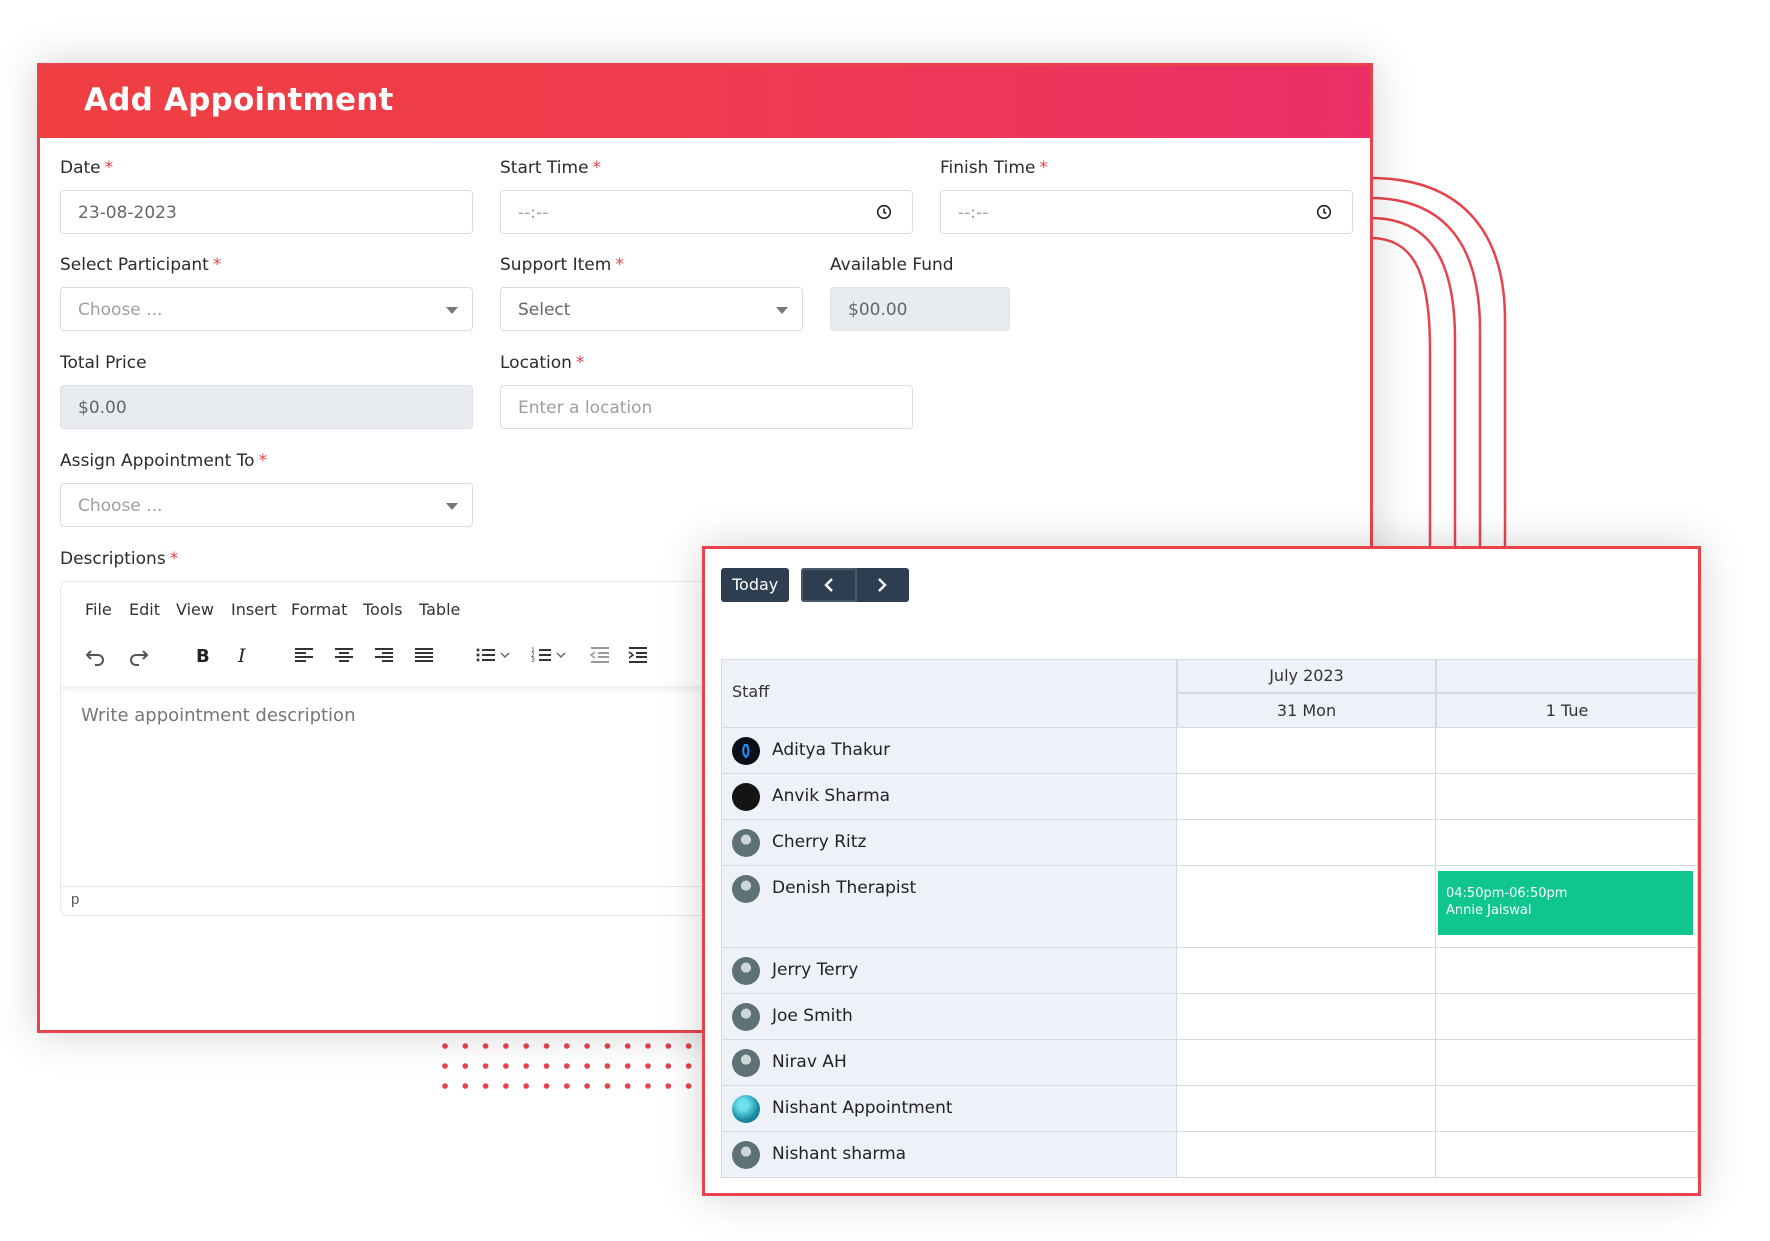 This screenshot has width=1770, height=1241. What do you see at coordinates (141, 265) in the screenshot?
I see `participant-label: Select Participant *` at bounding box center [141, 265].